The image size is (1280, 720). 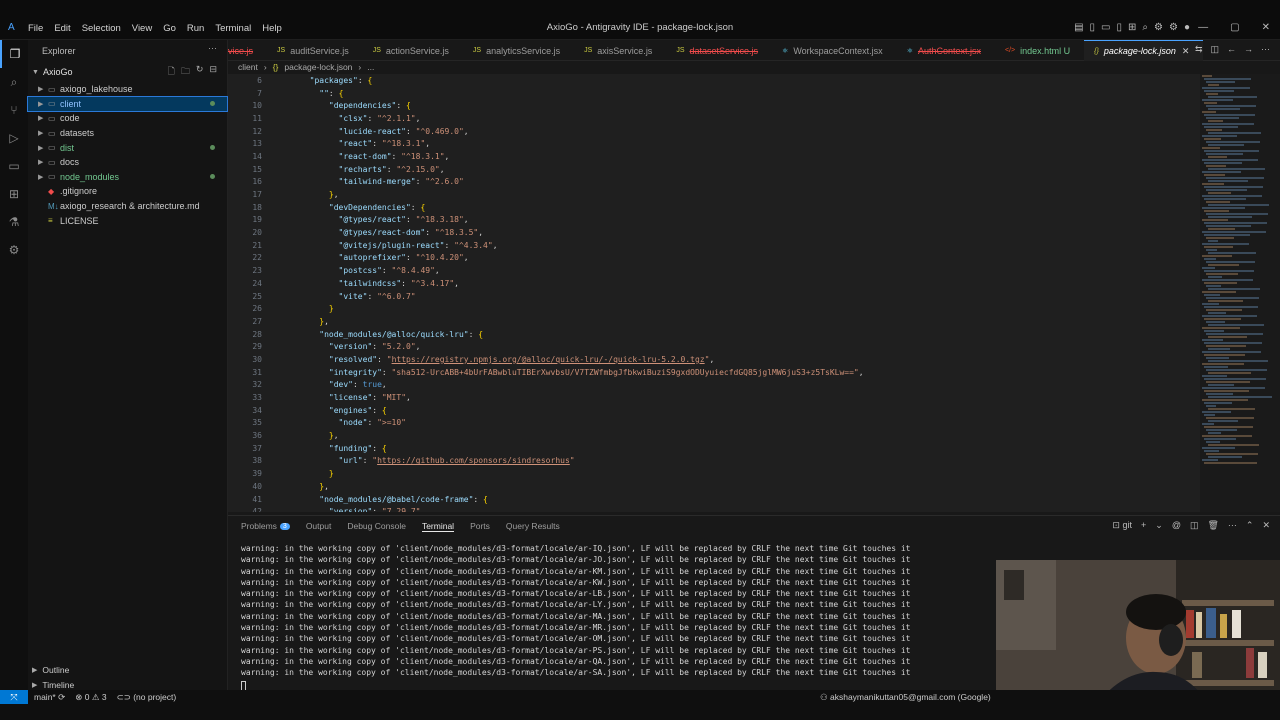 What do you see at coordinates (714, 93) in the screenshot?
I see `code-line: 7 "": {` at bounding box center [714, 93].